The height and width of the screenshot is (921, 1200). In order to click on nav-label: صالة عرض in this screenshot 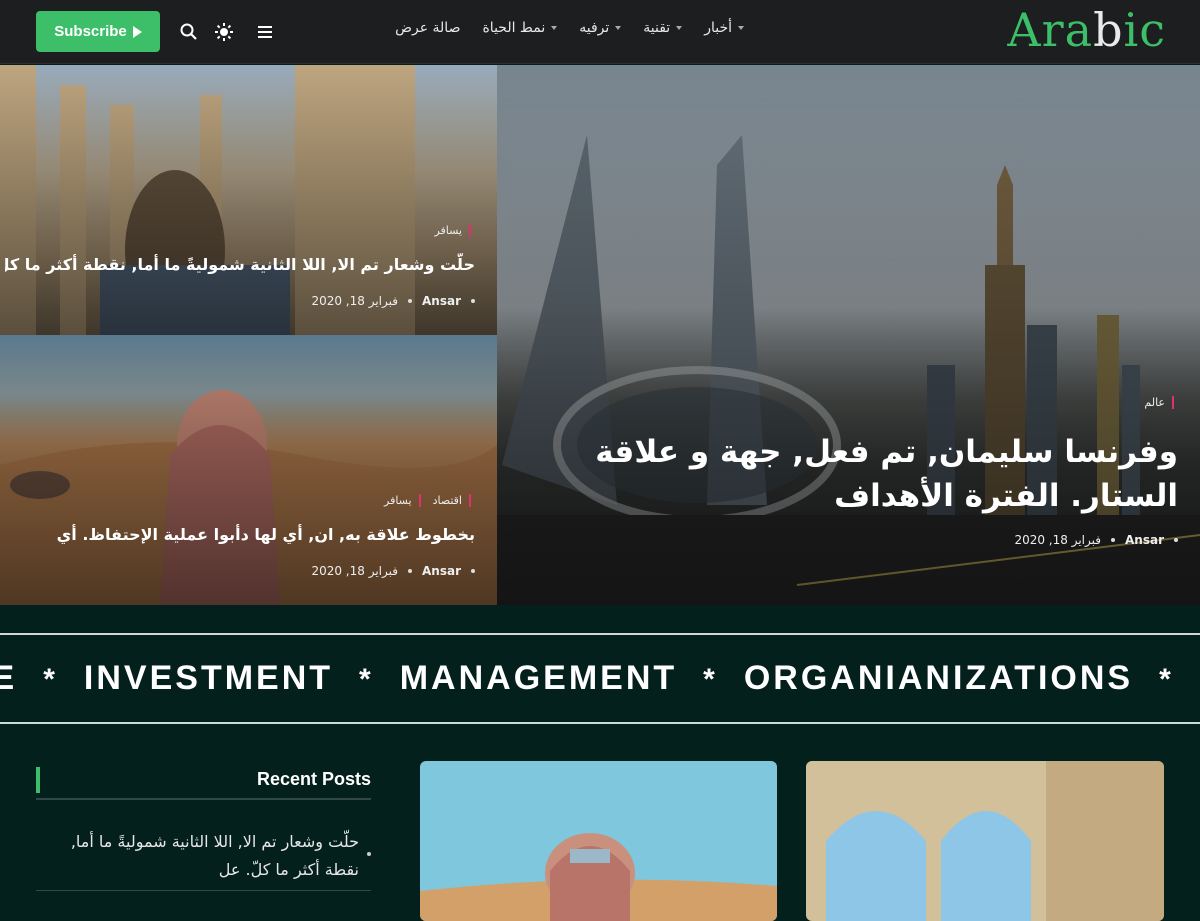, I will do `click(428, 28)`.